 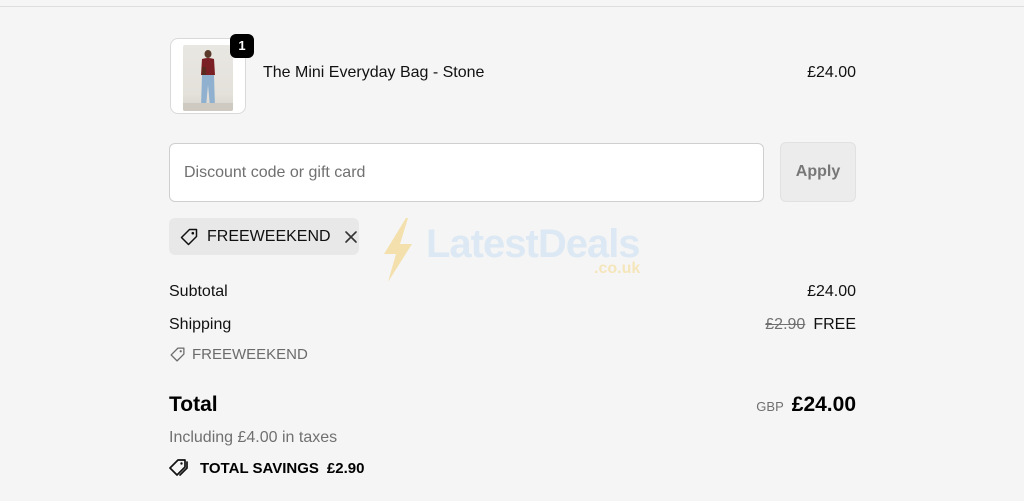 I want to click on total-savings: TOTAL SAVINGS £2.90, so click(x=266, y=468).